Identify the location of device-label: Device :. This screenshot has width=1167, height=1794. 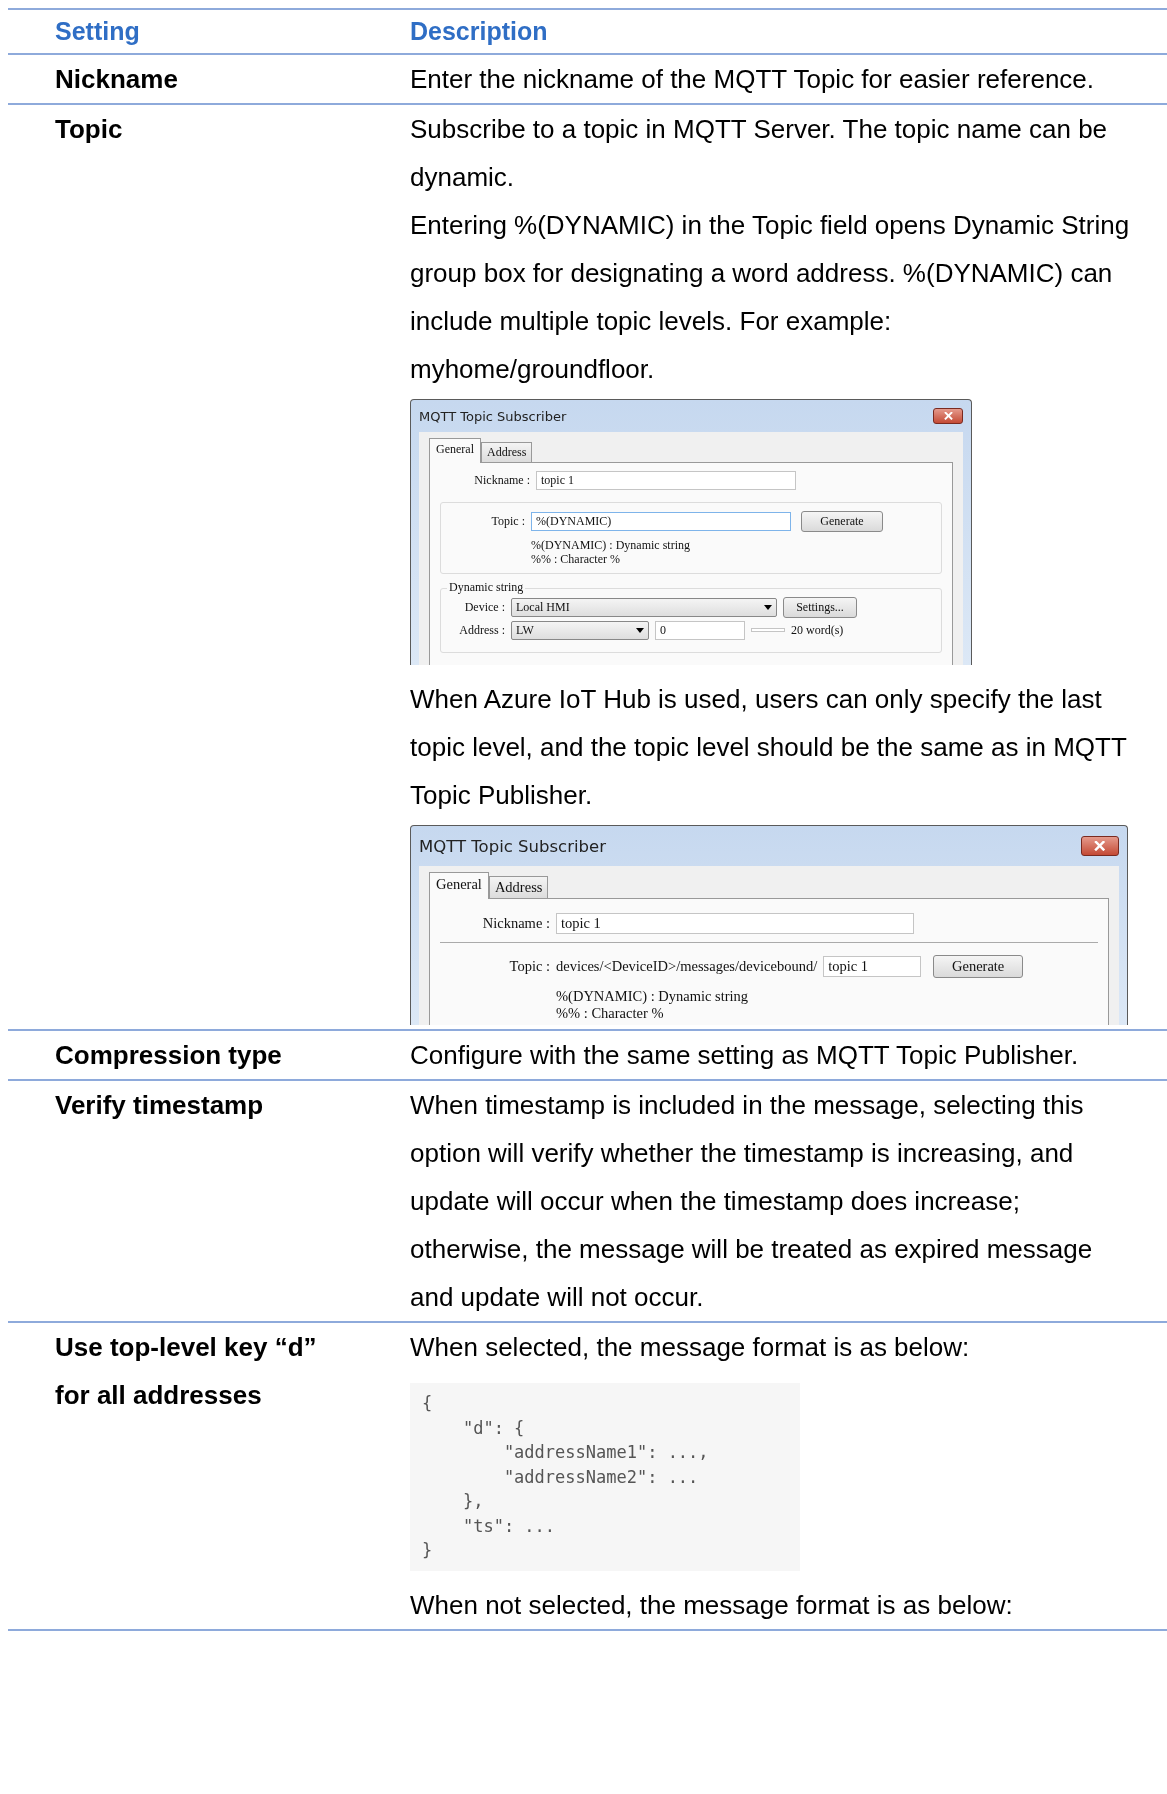
(484, 607).